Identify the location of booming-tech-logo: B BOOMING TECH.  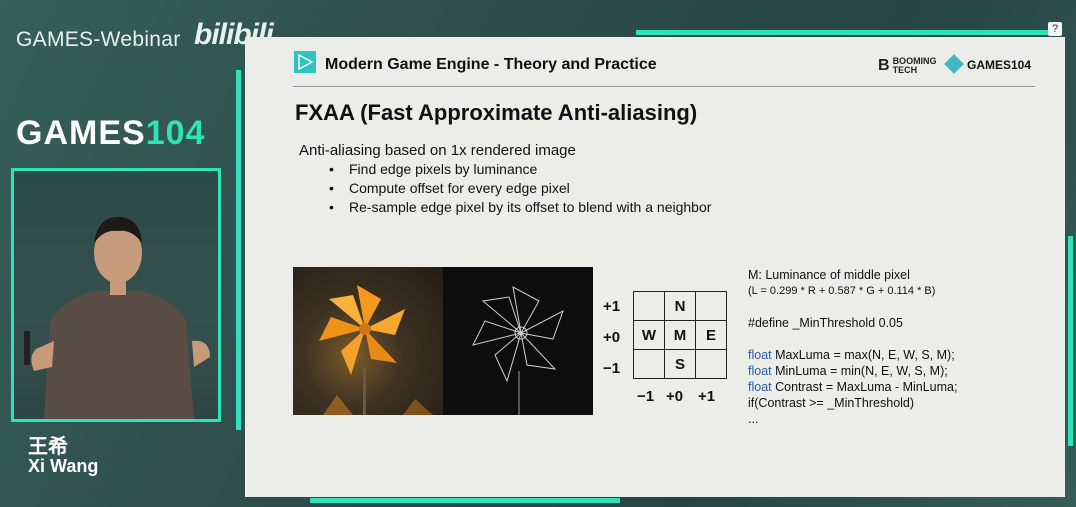
(907, 65).